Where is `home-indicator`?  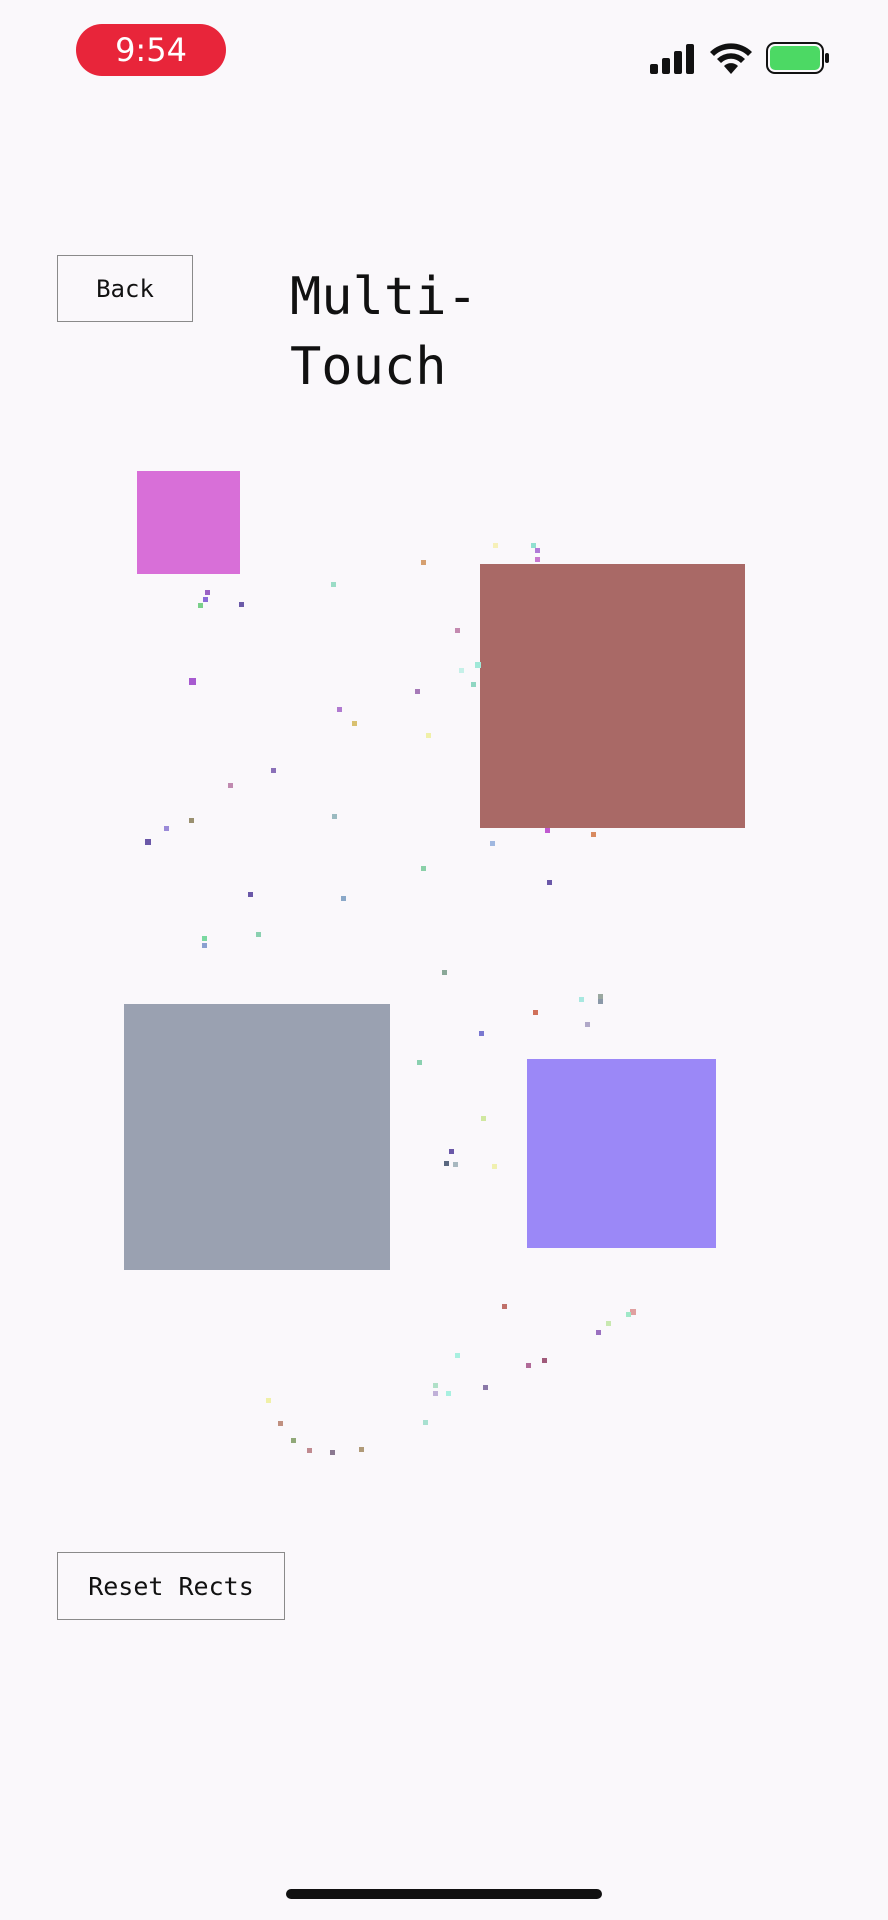 home-indicator is located at coordinates (444, 1894).